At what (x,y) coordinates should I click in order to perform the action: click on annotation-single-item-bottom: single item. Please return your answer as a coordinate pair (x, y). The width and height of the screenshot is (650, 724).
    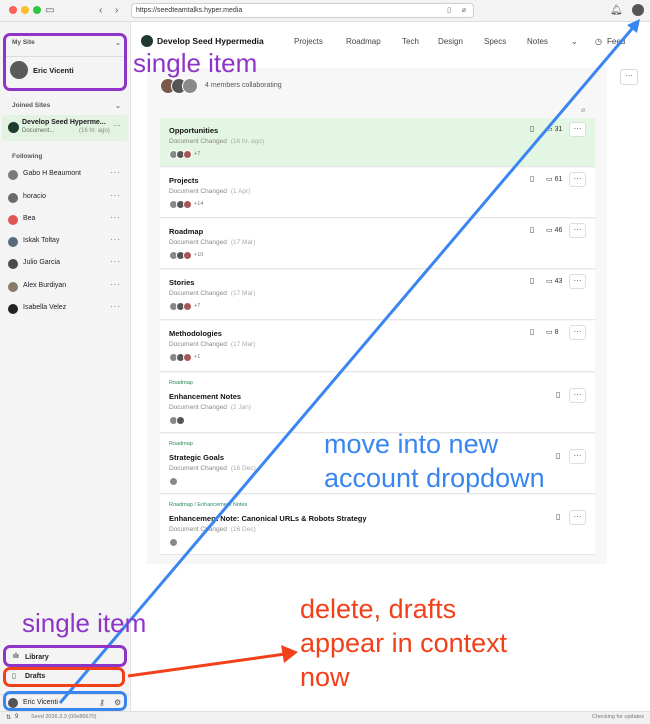
    Looking at the image, I should click on (84, 623).